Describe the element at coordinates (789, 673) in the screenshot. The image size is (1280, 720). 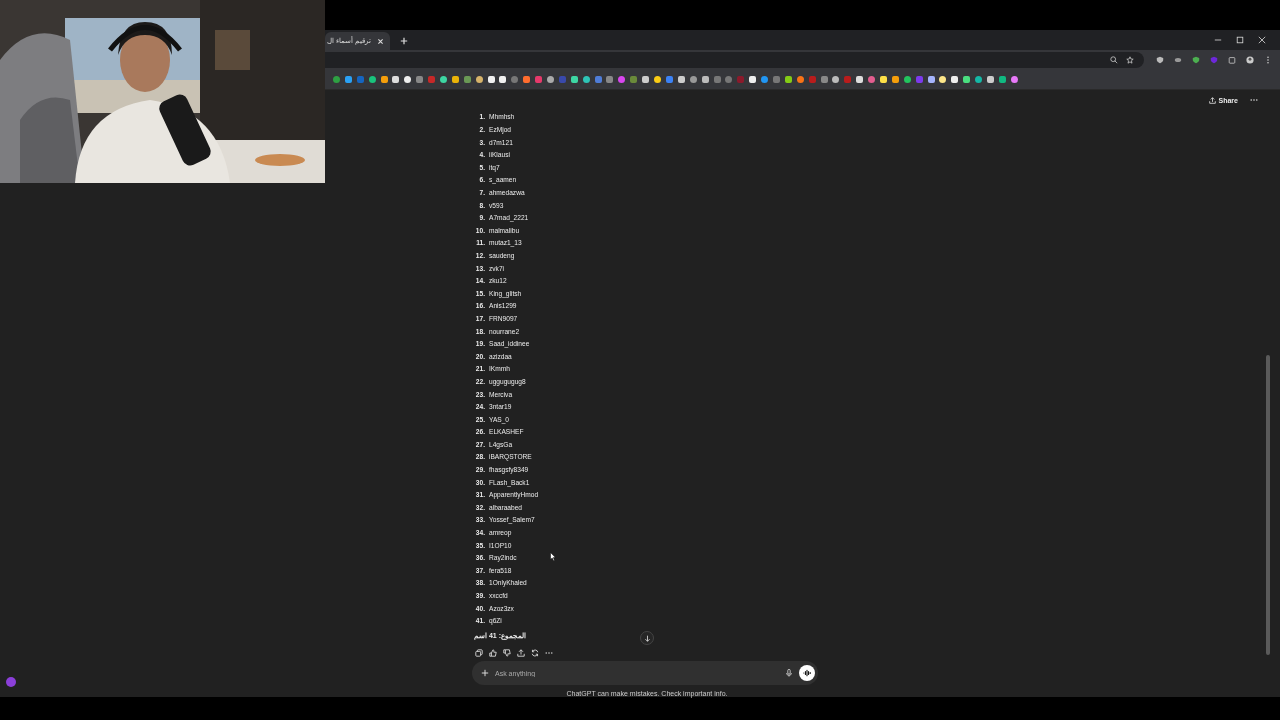
I see `microphone-icon` at that location.